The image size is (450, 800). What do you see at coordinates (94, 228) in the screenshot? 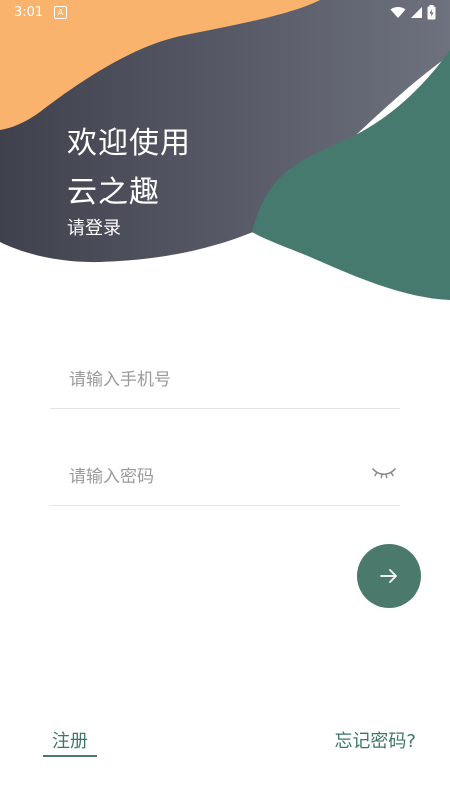
I see `login-subtitle: 请登录` at bounding box center [94, 228].